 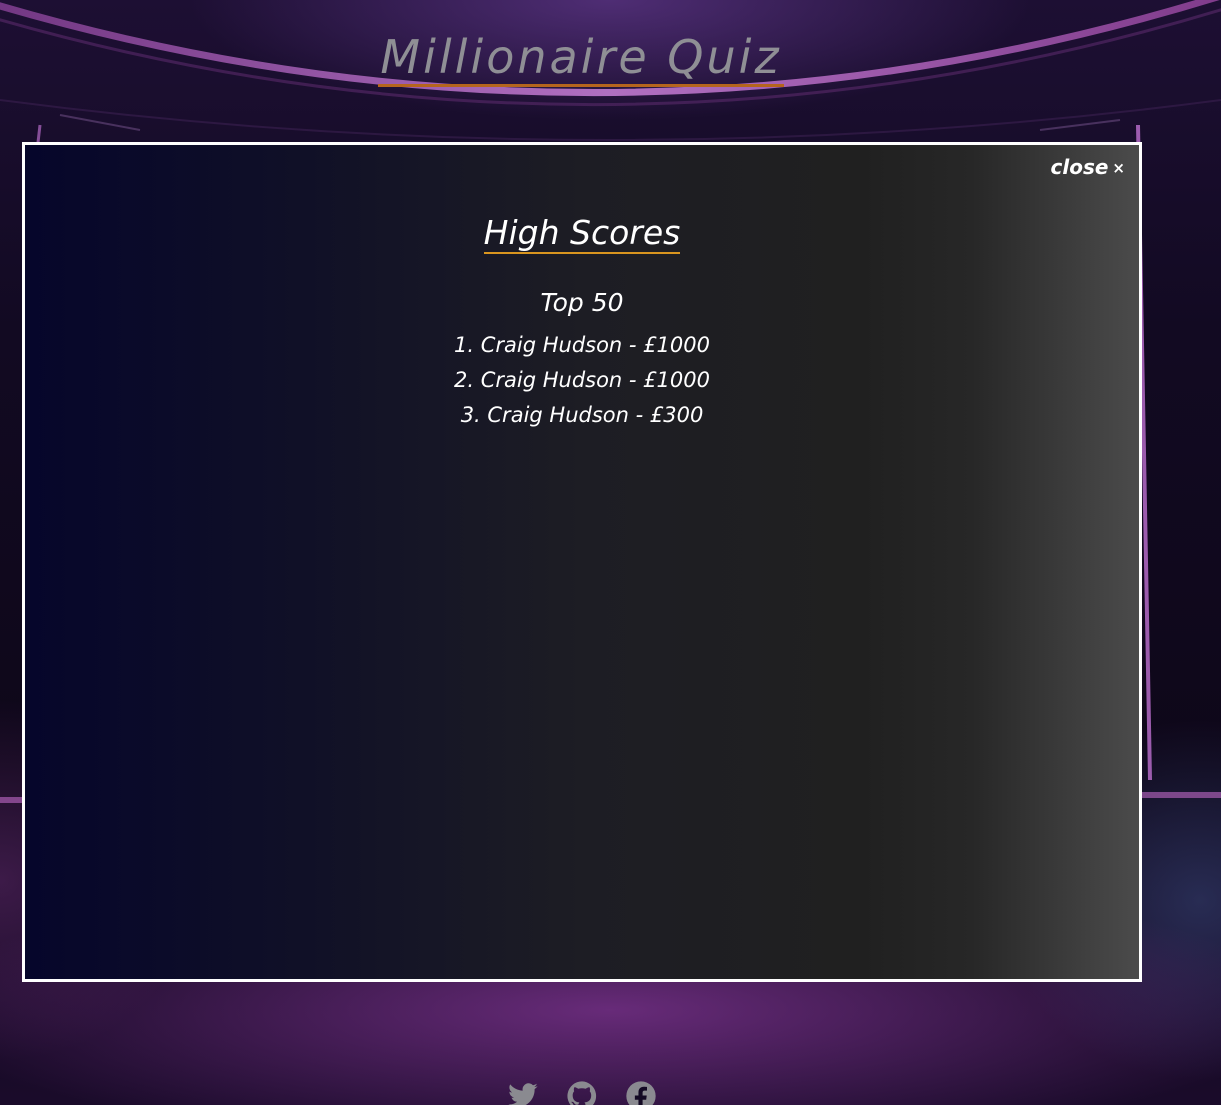 I want to click on close-button: close ×, so click(x=1088, y=167).